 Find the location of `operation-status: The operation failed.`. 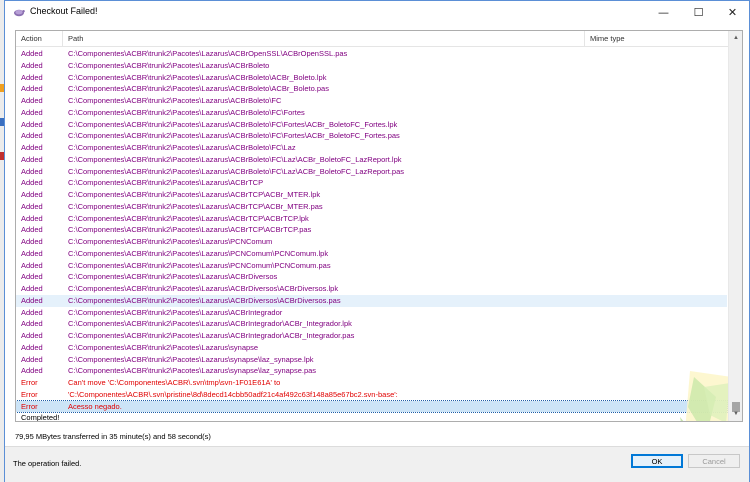

operation-status: The operation failed. is located at coordinates (47, 463).